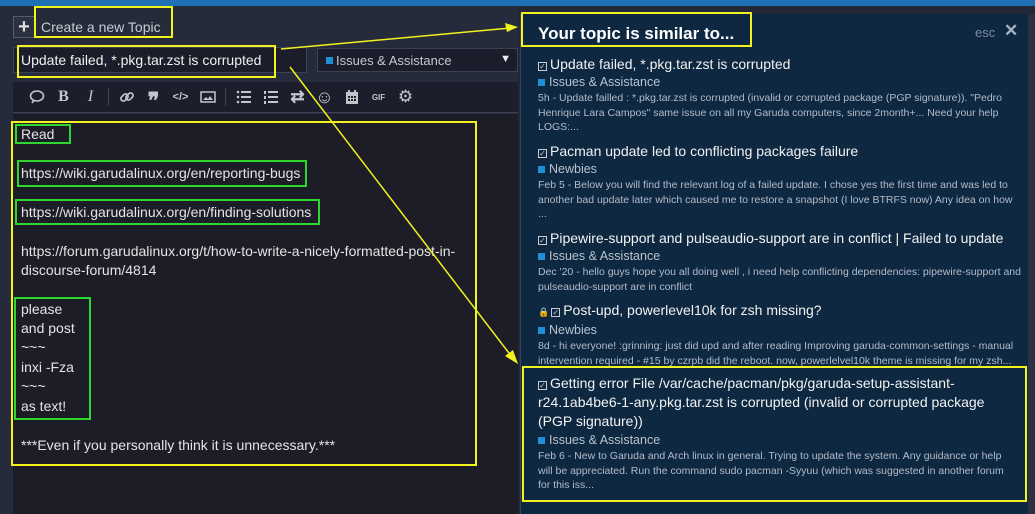 The image size is (1035, 514). What do you see at coordinates (153, 99) in the screenshot?
I see `blockquote-icon: ❞` at bounding box center [153, 99].